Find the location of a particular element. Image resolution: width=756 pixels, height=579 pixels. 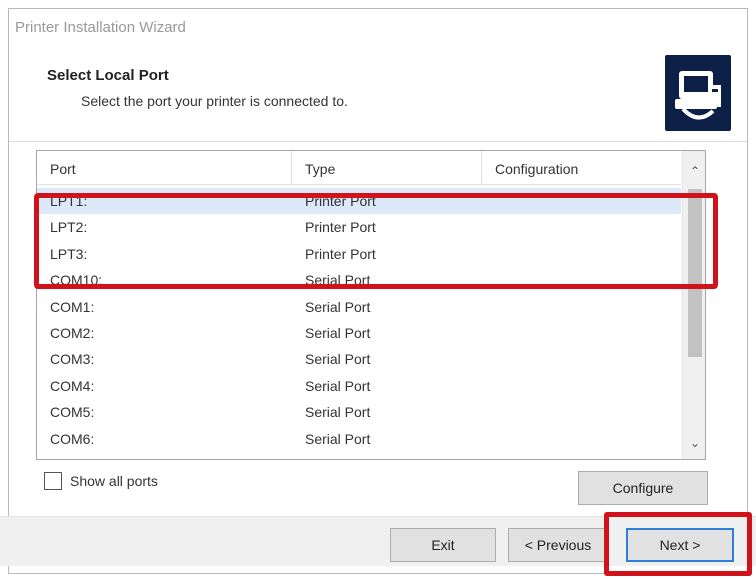

header-divider is located at coordinates (378, 141).